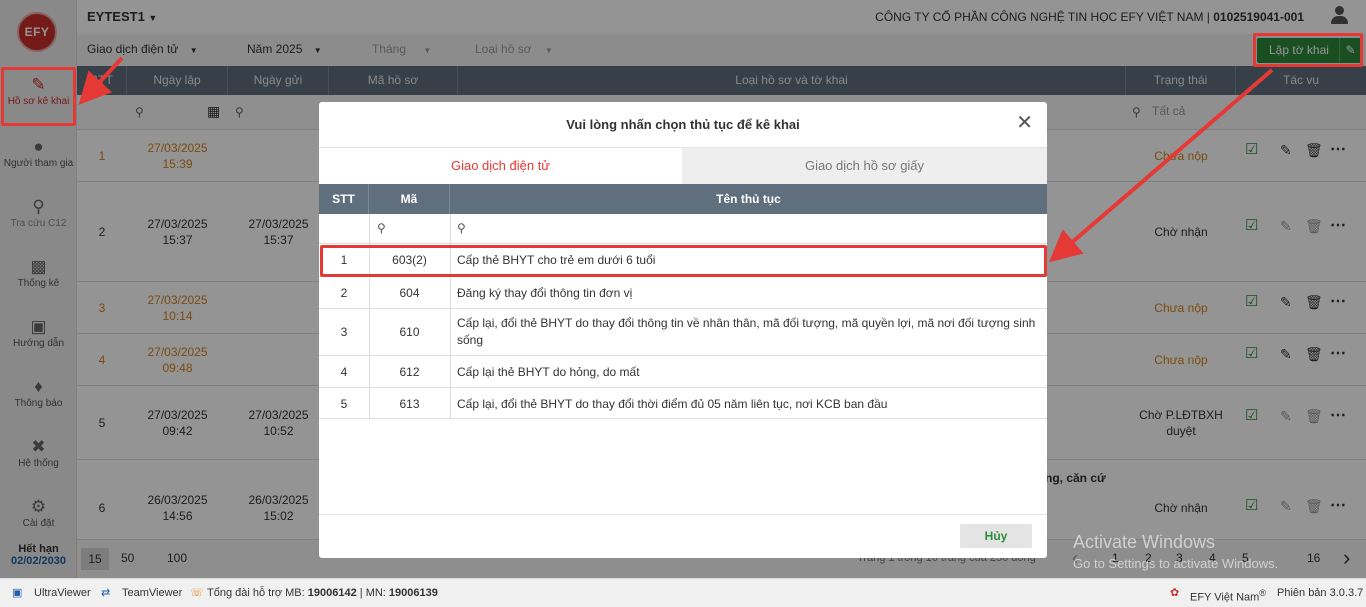 The image size is (1366, 607). Describe the element at coordinates (101, 80) in the screenshot. I see `arrow-to-sidebar` at that location.